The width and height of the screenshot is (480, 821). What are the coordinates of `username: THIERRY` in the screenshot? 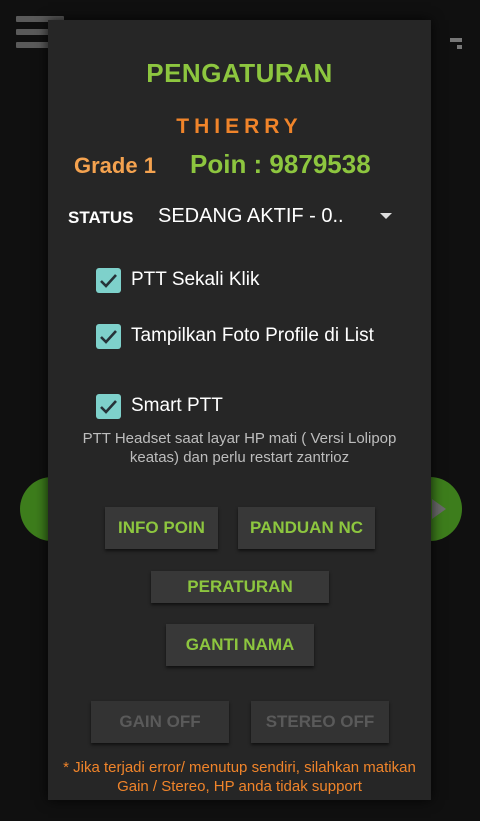 It's located at (239, 126).